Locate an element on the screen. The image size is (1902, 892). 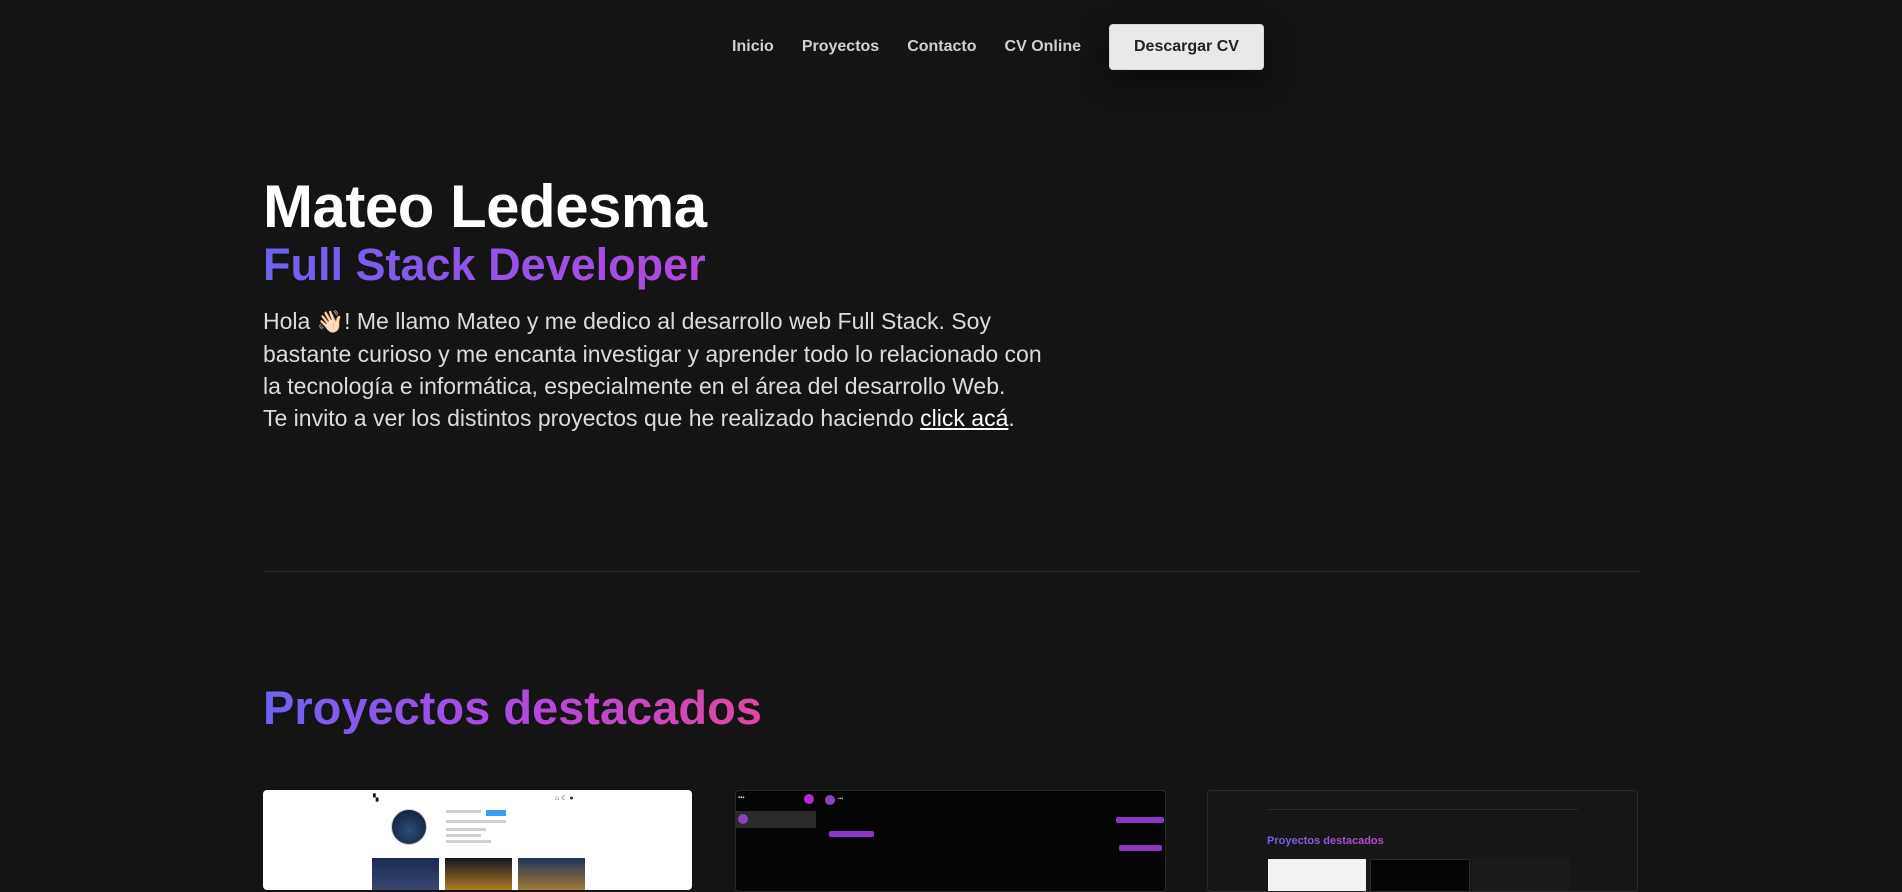
preview-brand: ▪▪▪ is located at coordinates (741, 798).